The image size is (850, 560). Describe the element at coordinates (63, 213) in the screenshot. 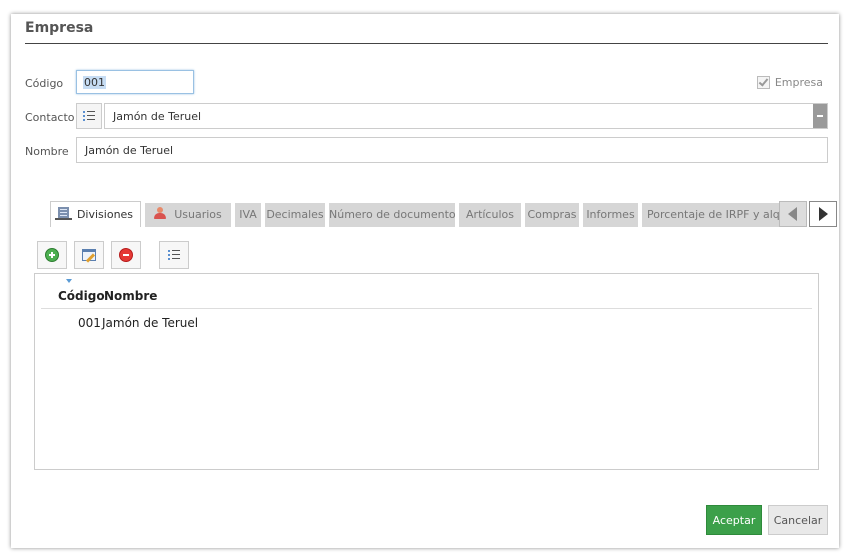

I see `building-icon` at that location.